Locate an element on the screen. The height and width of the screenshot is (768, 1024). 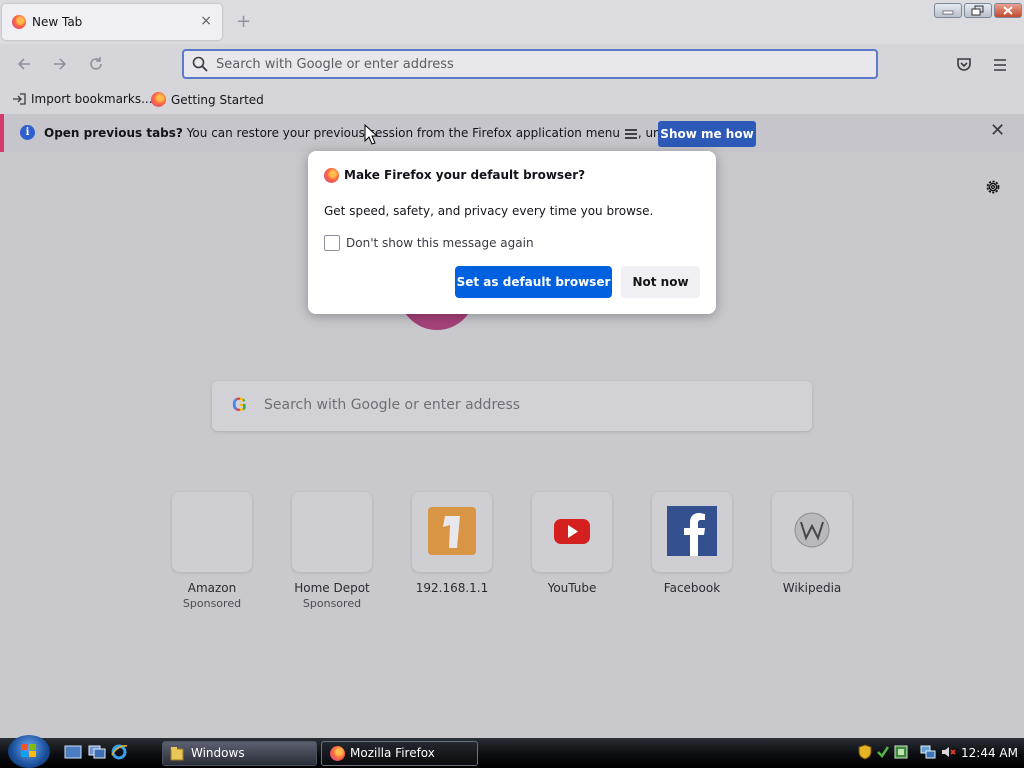
back-arrow-icon is located at coordinates (23, 64).